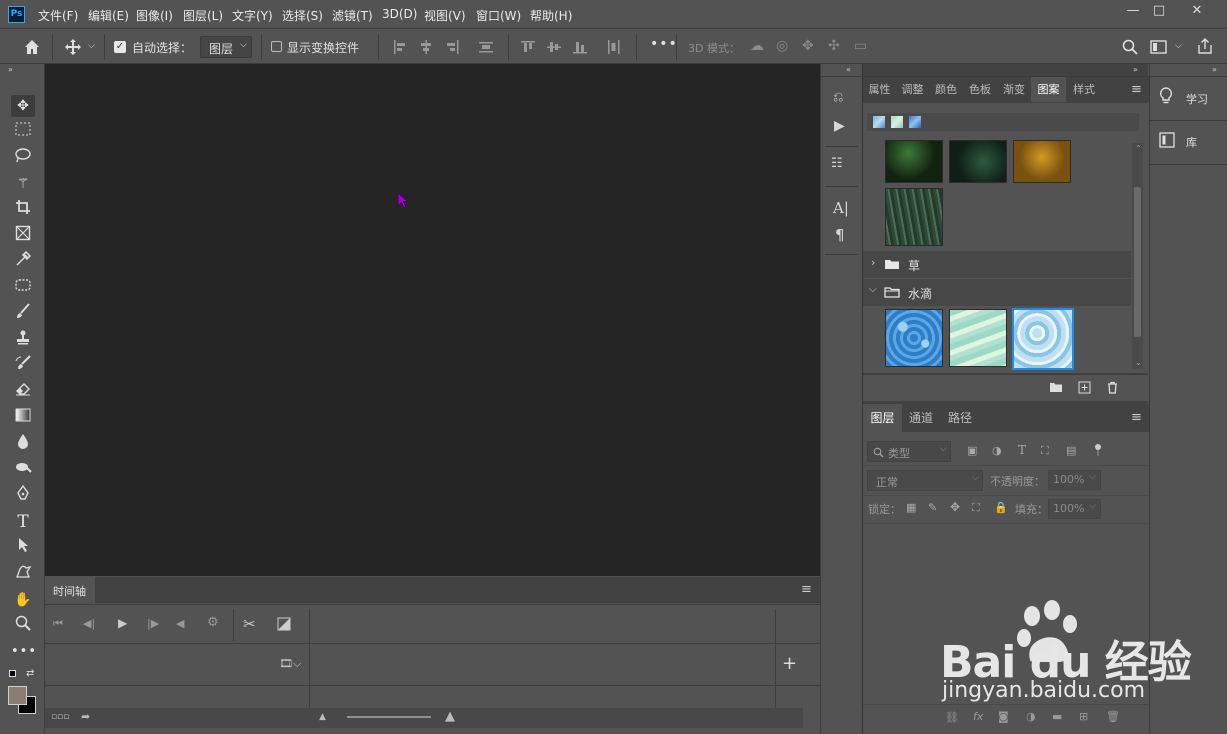  I want to click on delete-trash-icon, so click(1112, 387).